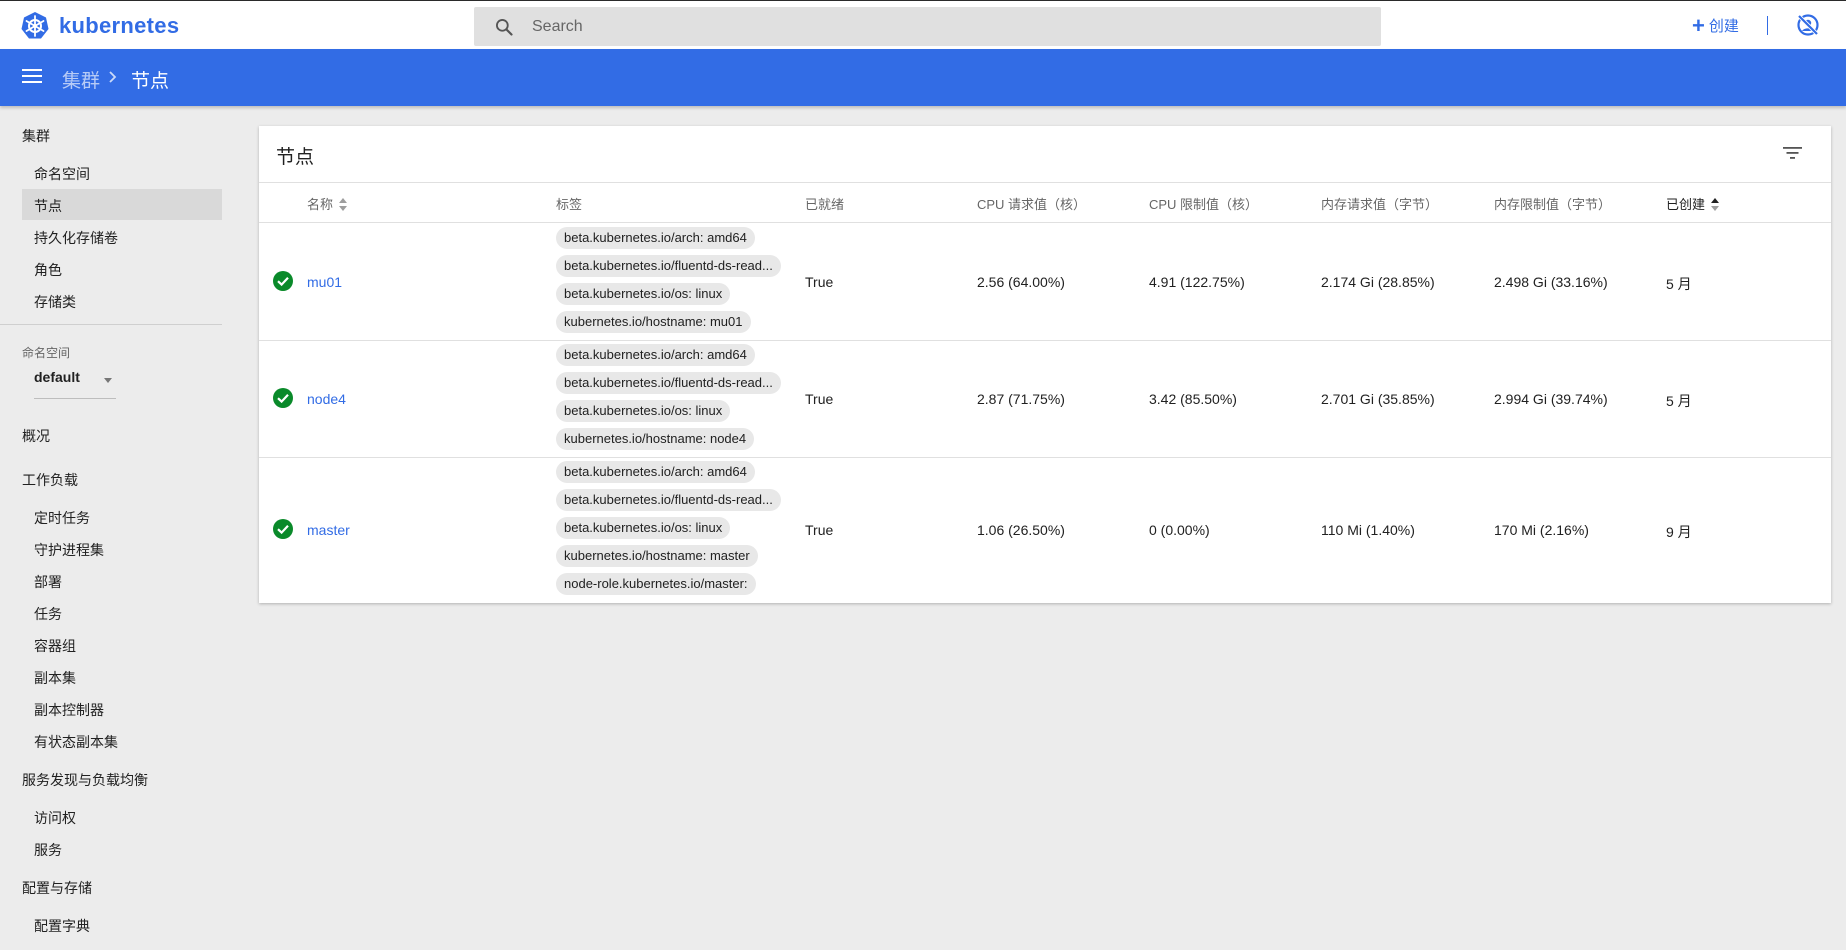 The image size is (1846, 950). What do you see at coordinates (48, 270) in the screenshot?
I see `sidebar-item-roles: 角色` at bounding box center [48, 270].